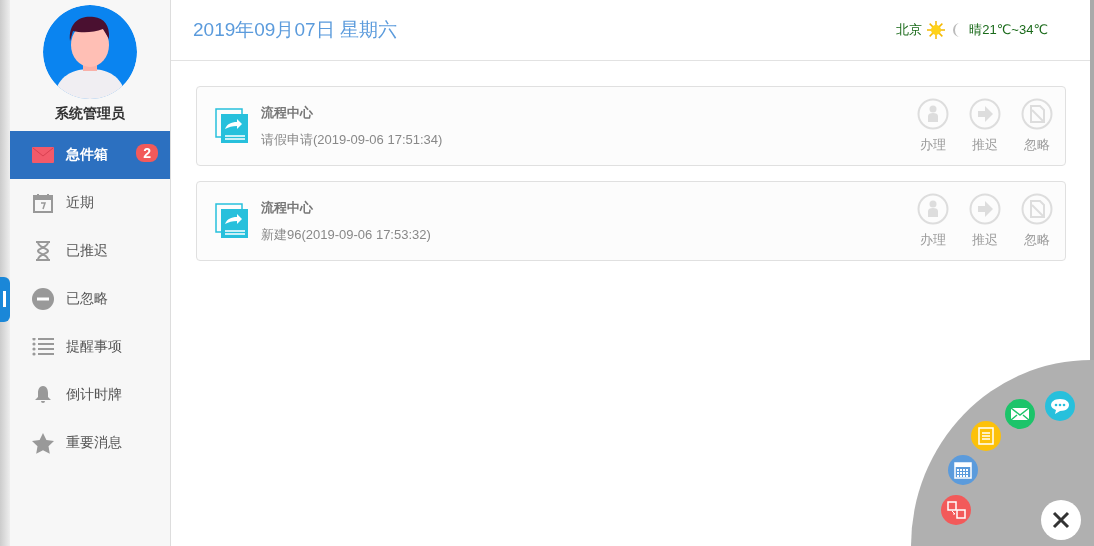  What do you see at coordinates (936, 30) in the screenshot?
I see `sun-icon` at bounding box center [936, 30].